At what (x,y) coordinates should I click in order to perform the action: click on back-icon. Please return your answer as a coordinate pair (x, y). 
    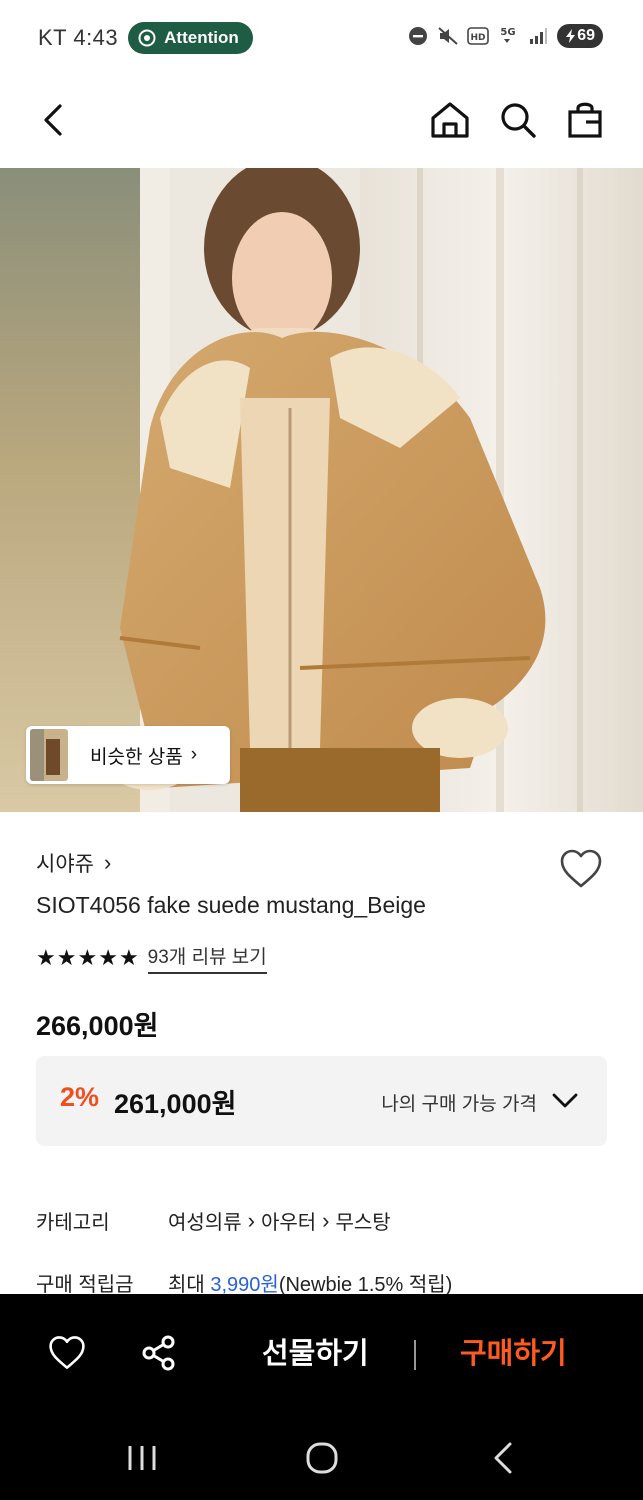
    Looking at the image, I should click on (53, 120).